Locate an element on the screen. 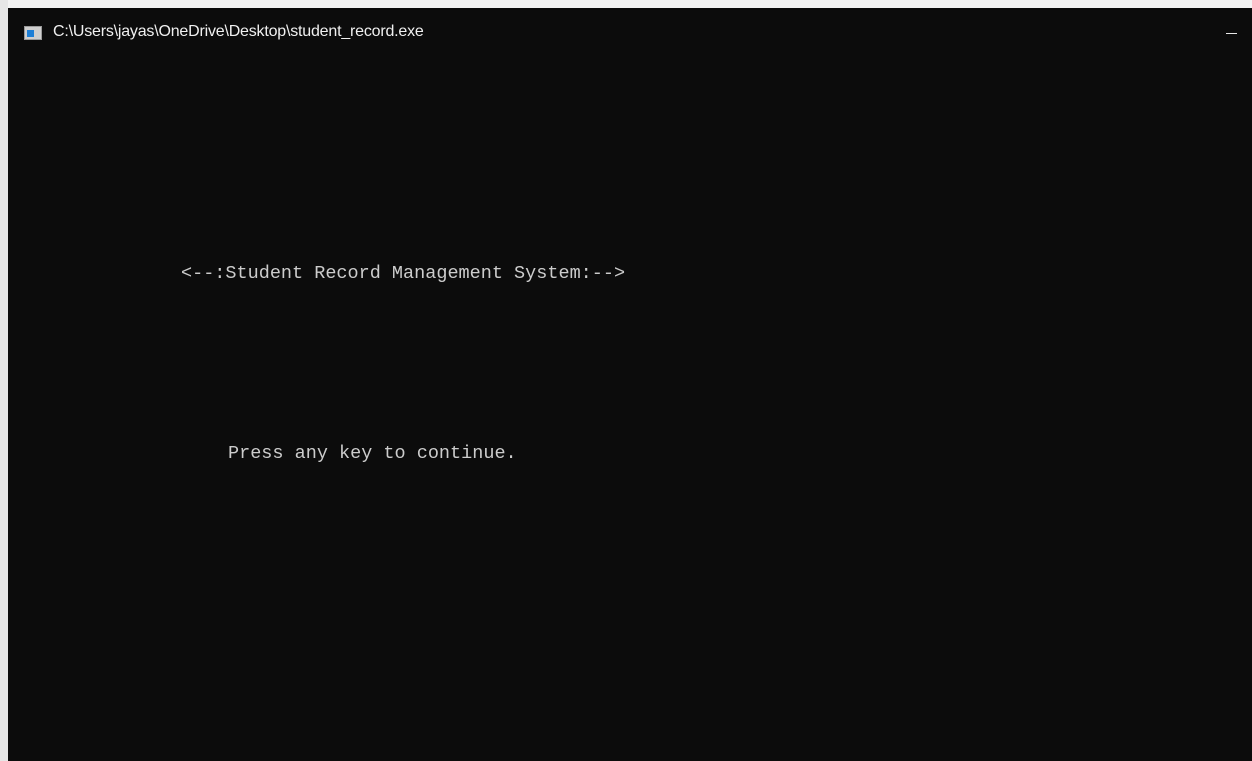 The height and width of the screenshot is (761, 1252). background-desktop-edge is located at coordinates (4, 380).